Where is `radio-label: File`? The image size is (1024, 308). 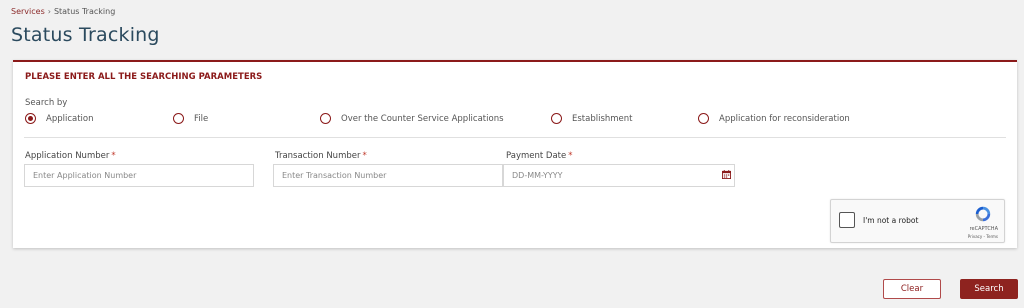 radio-label: File is located at coordinates (201, 118).